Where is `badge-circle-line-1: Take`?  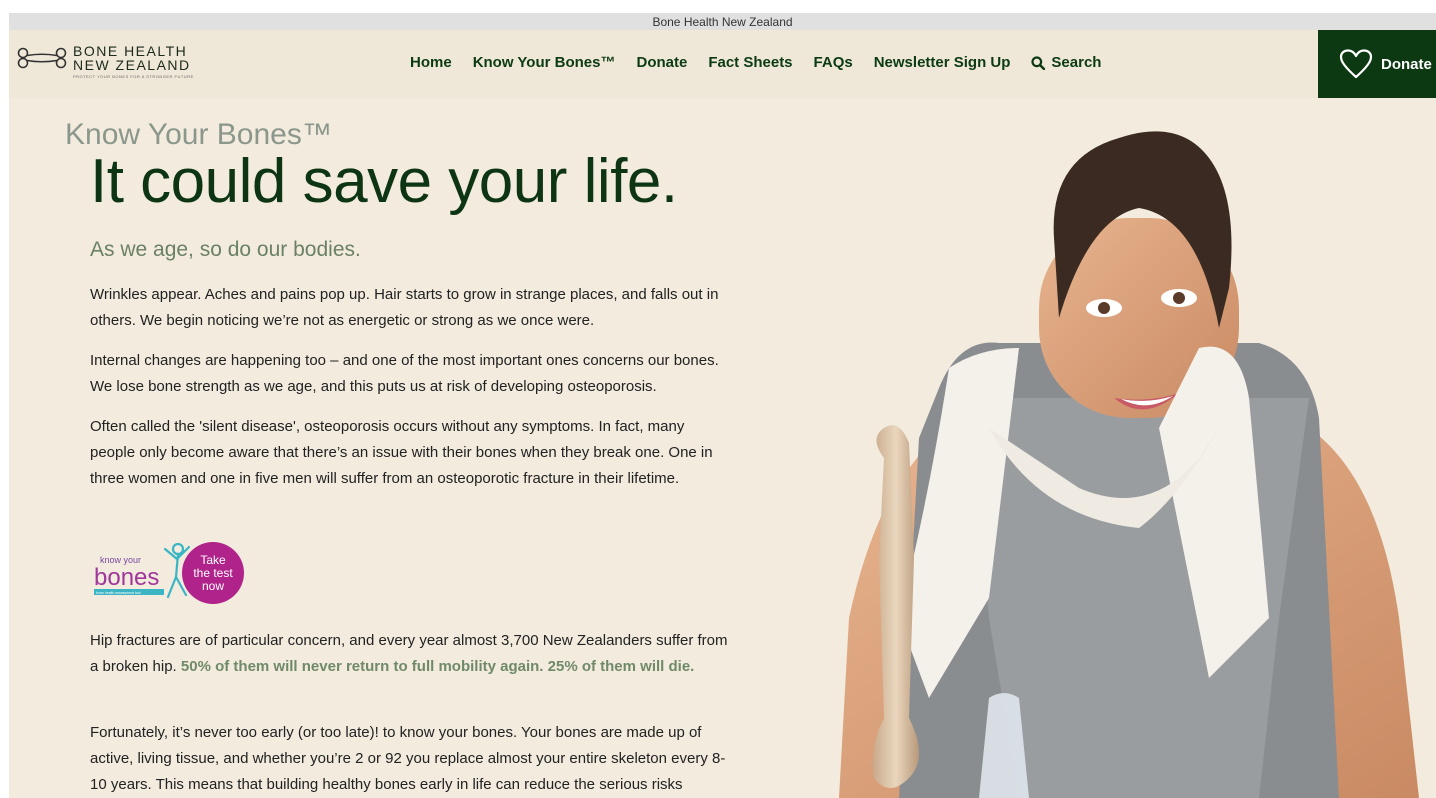
badge-circle-line-1: Take is located at coordinates (213, 560).